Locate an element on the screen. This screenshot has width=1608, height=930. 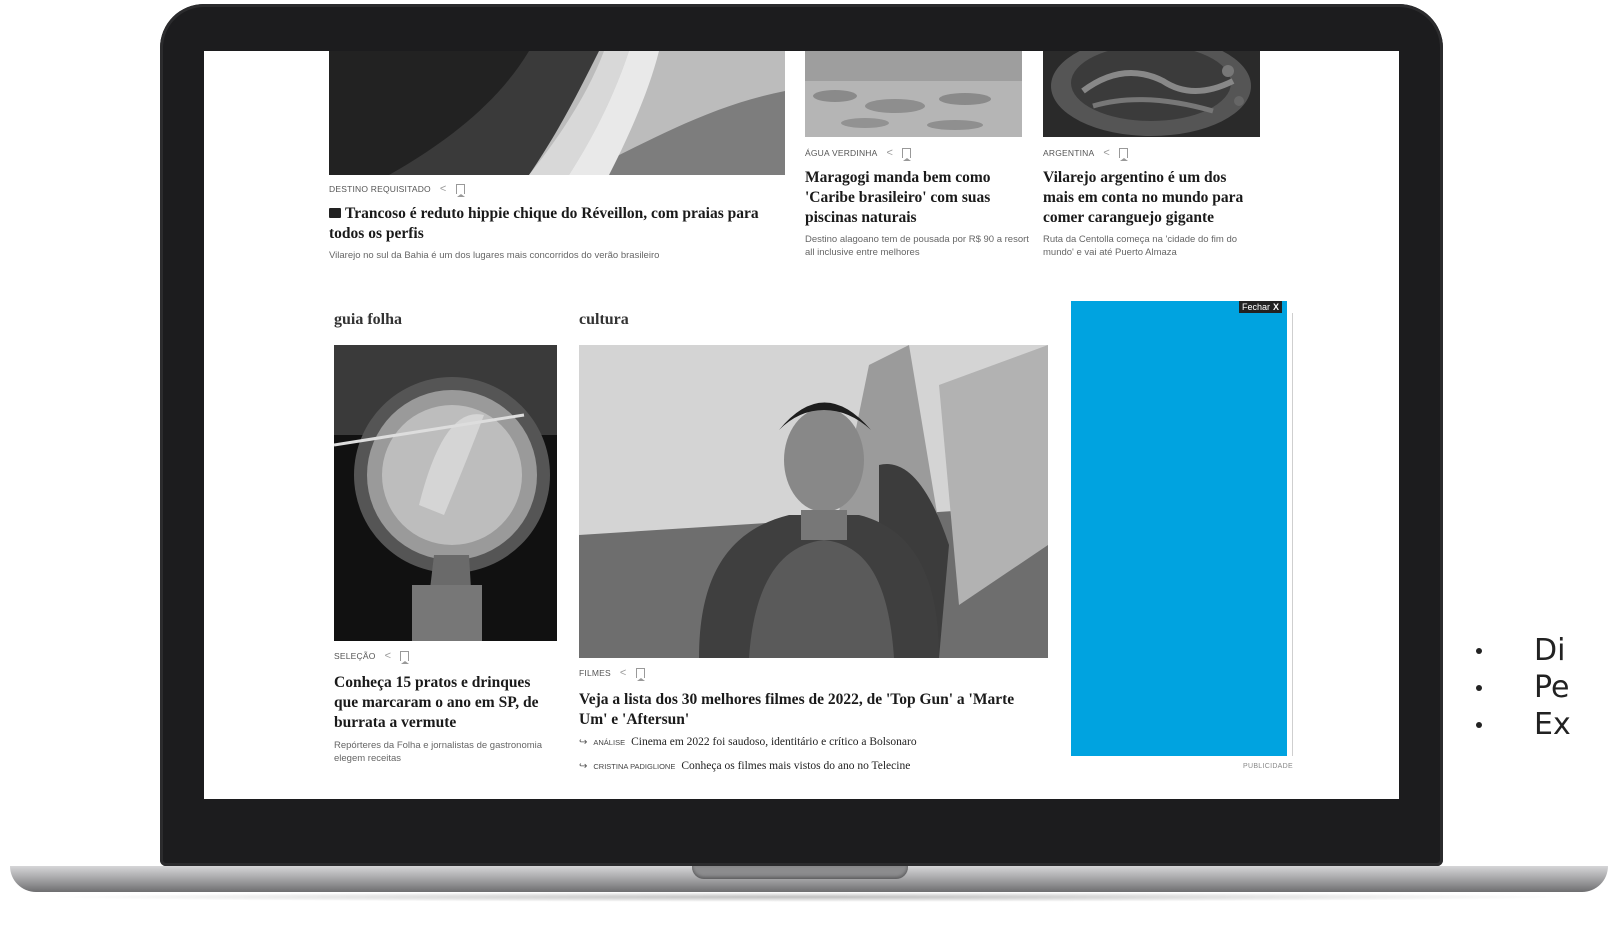
kicker-label: ARGENTINA is located at coordinates (1069, 153).